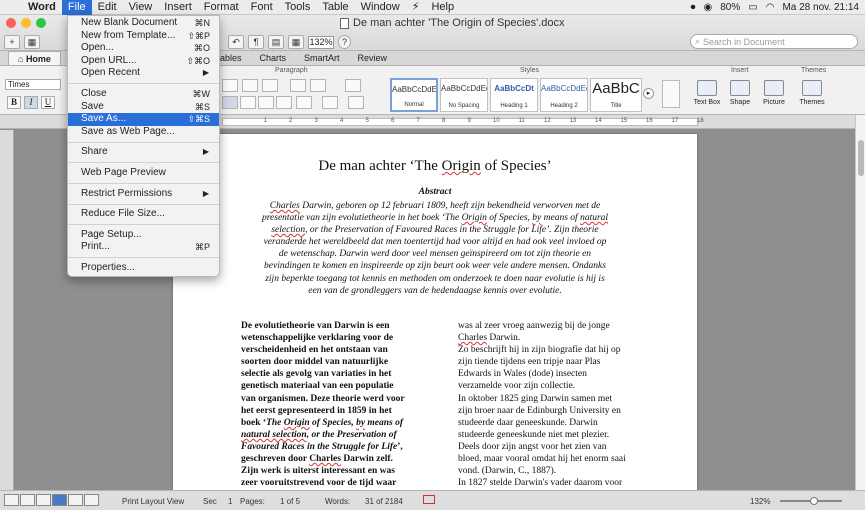  Describe the element at coordinates (770, 7) in the screenshot. I see `wifi-icon: ◠` at that location.